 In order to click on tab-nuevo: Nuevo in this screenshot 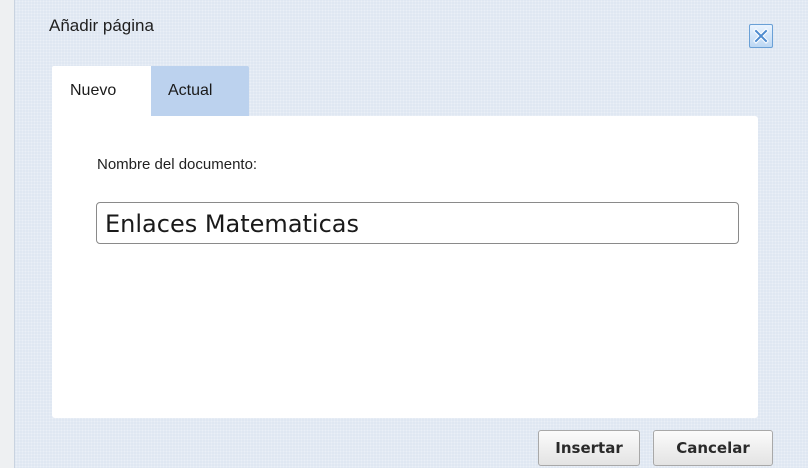, I will do `click(101, 91)`.